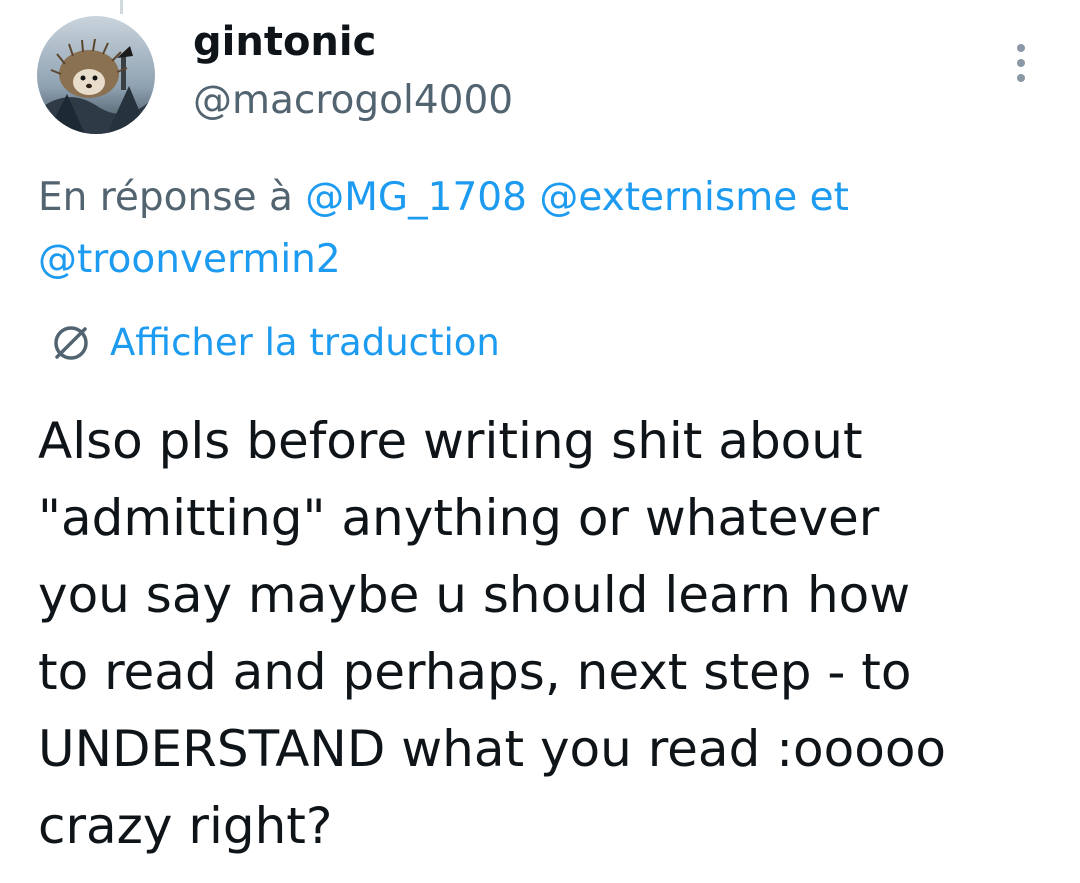 This screenshot has width=1080, height=883. Describe the element at coordinates (71, 343) in the screenshot. I see `globe-translate-icon` at that location.